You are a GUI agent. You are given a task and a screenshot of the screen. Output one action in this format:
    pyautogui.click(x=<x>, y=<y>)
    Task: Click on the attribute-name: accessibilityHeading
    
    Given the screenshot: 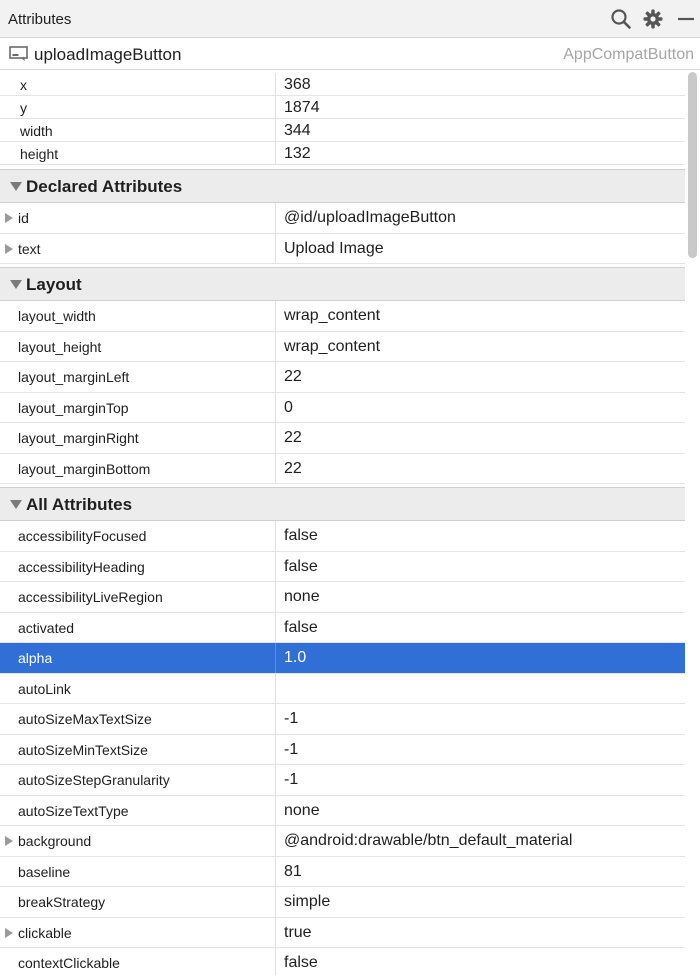 What is the action you would take?
    pyautogui.click(x=81, y=566)
    